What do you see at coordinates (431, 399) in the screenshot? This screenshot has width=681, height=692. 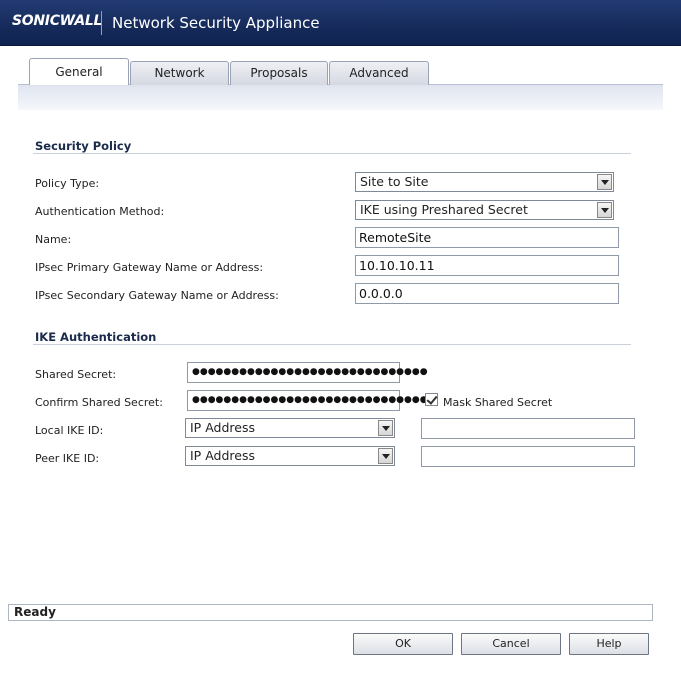 I see `mask-secret-checkbox` at bounding box center [431, 399].